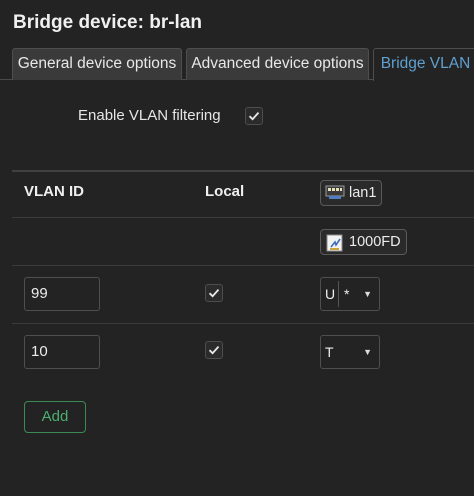 The width and height of the screenshot is (474, 496). I want to click on port-membership-select: T ▼, so click(350, 352).